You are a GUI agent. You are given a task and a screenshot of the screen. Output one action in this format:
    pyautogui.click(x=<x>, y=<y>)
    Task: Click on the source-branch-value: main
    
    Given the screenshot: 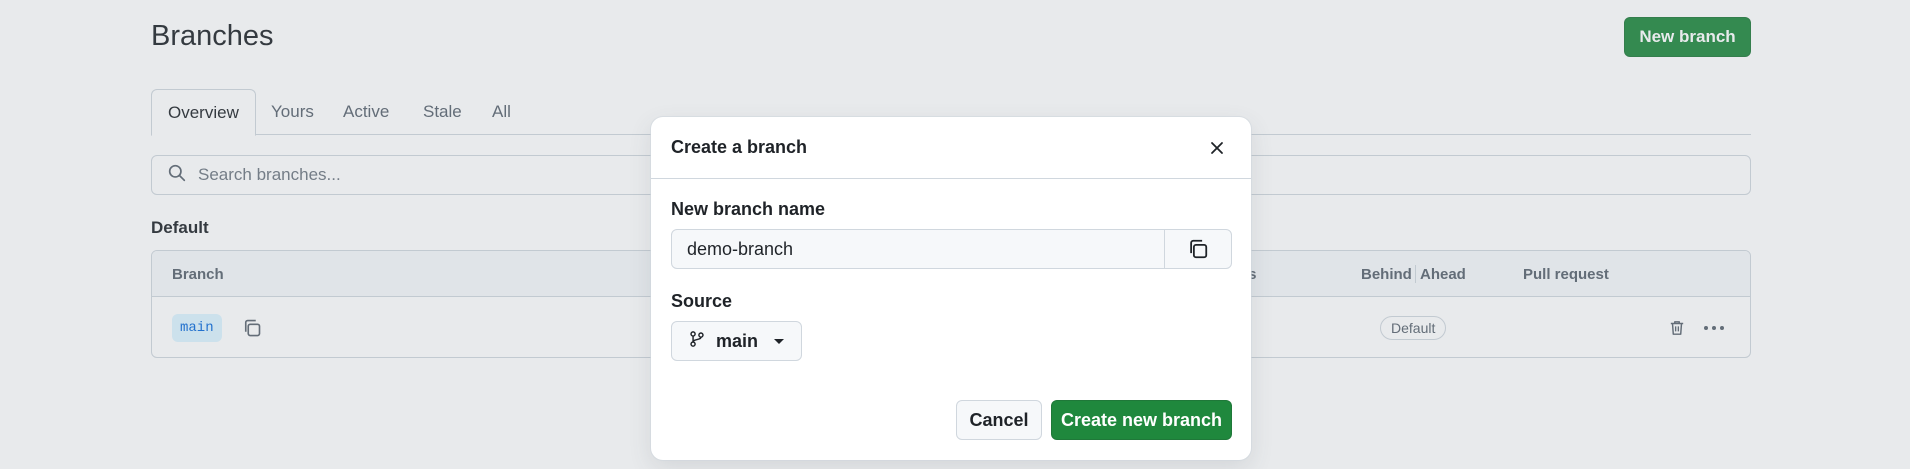 What is the action you would take?
    pyautogui.click(x=737, y=340)
    